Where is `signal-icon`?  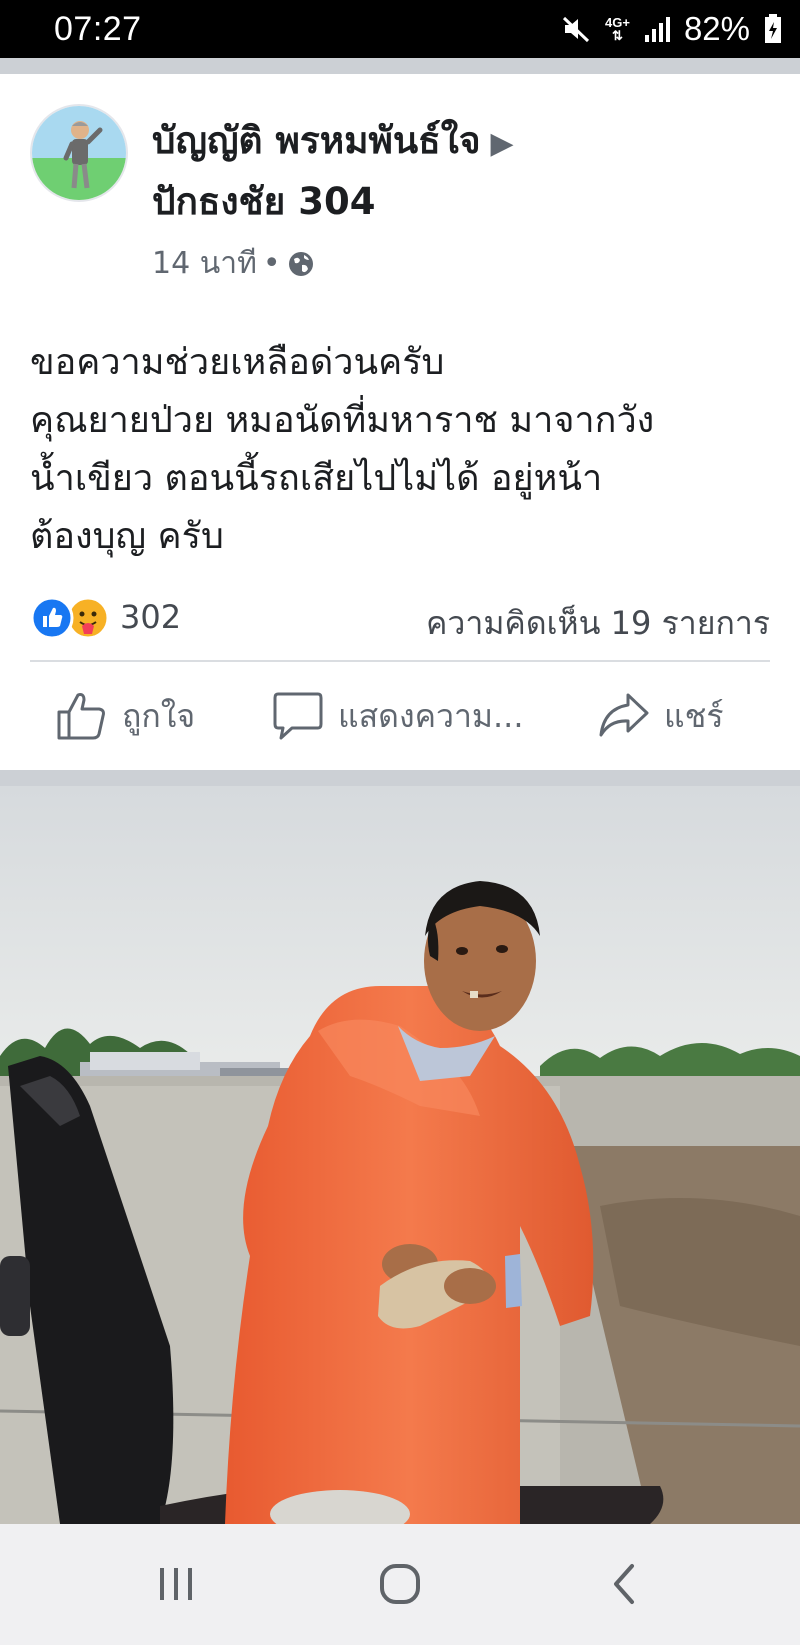 signal-icon is located at coordinates (657, 29).